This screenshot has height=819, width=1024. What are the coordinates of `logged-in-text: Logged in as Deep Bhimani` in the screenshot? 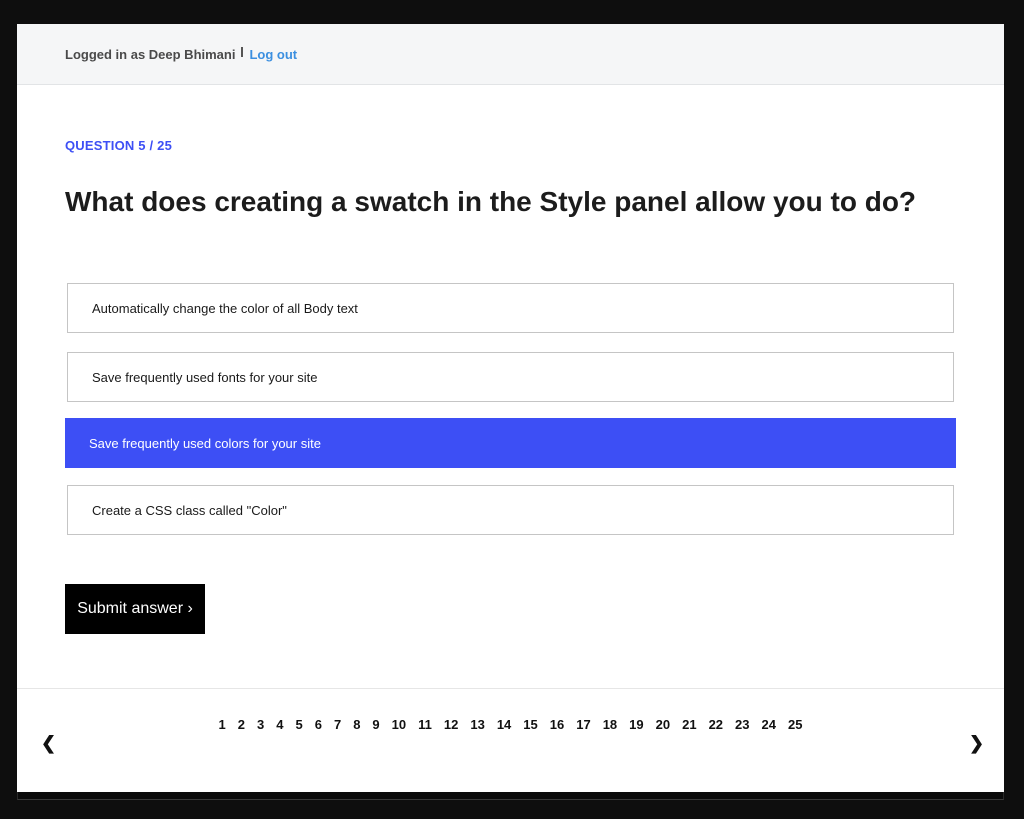 It's located at (150, 54).